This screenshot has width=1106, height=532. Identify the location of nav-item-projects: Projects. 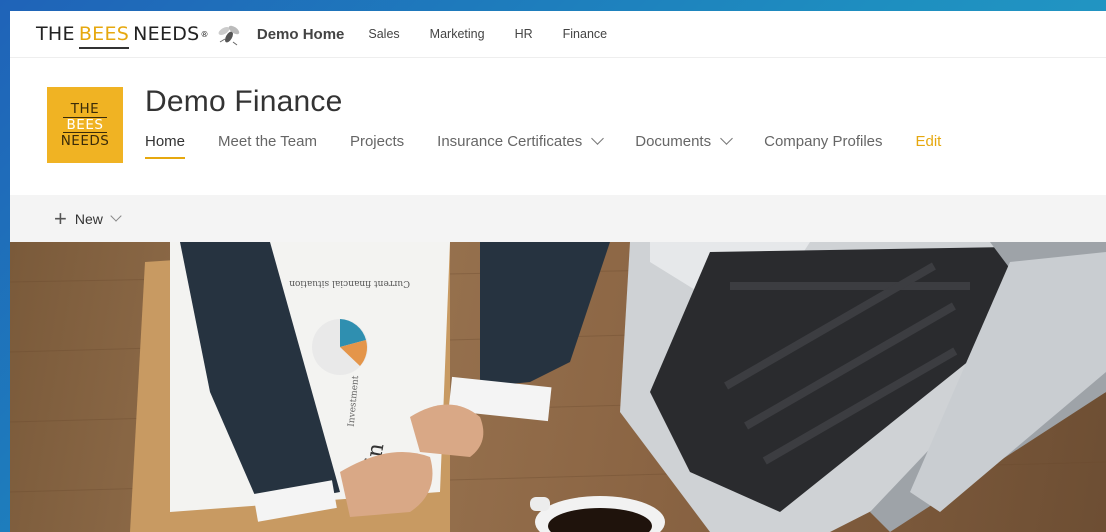
(377, 141).